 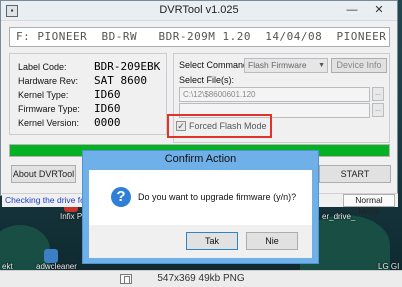 I want to click on firmware-type-label: Firmware Type:, so click(x=49, y=109).